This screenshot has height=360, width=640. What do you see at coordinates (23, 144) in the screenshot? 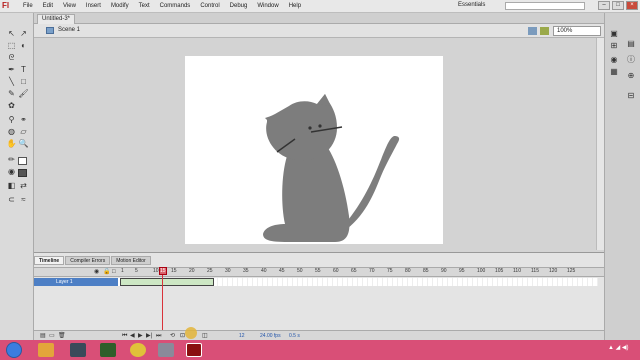
I see `zoom-tool-icon: 🔍` at bounding box center [23, 144].